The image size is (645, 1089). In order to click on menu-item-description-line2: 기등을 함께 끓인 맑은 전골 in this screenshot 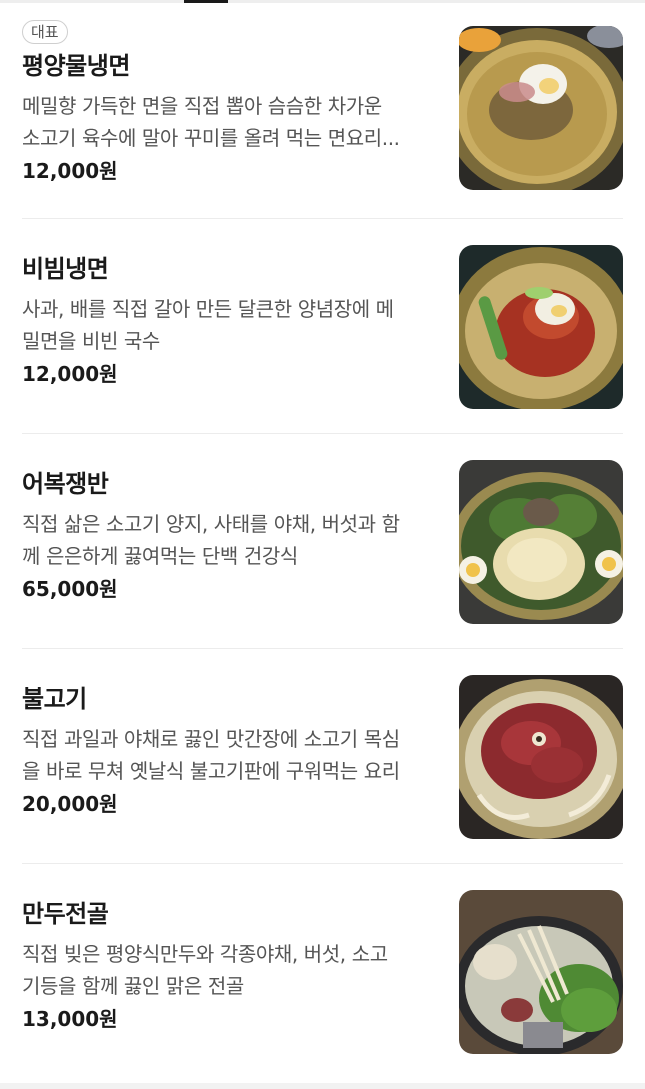, I will do `click(133, 986)`.